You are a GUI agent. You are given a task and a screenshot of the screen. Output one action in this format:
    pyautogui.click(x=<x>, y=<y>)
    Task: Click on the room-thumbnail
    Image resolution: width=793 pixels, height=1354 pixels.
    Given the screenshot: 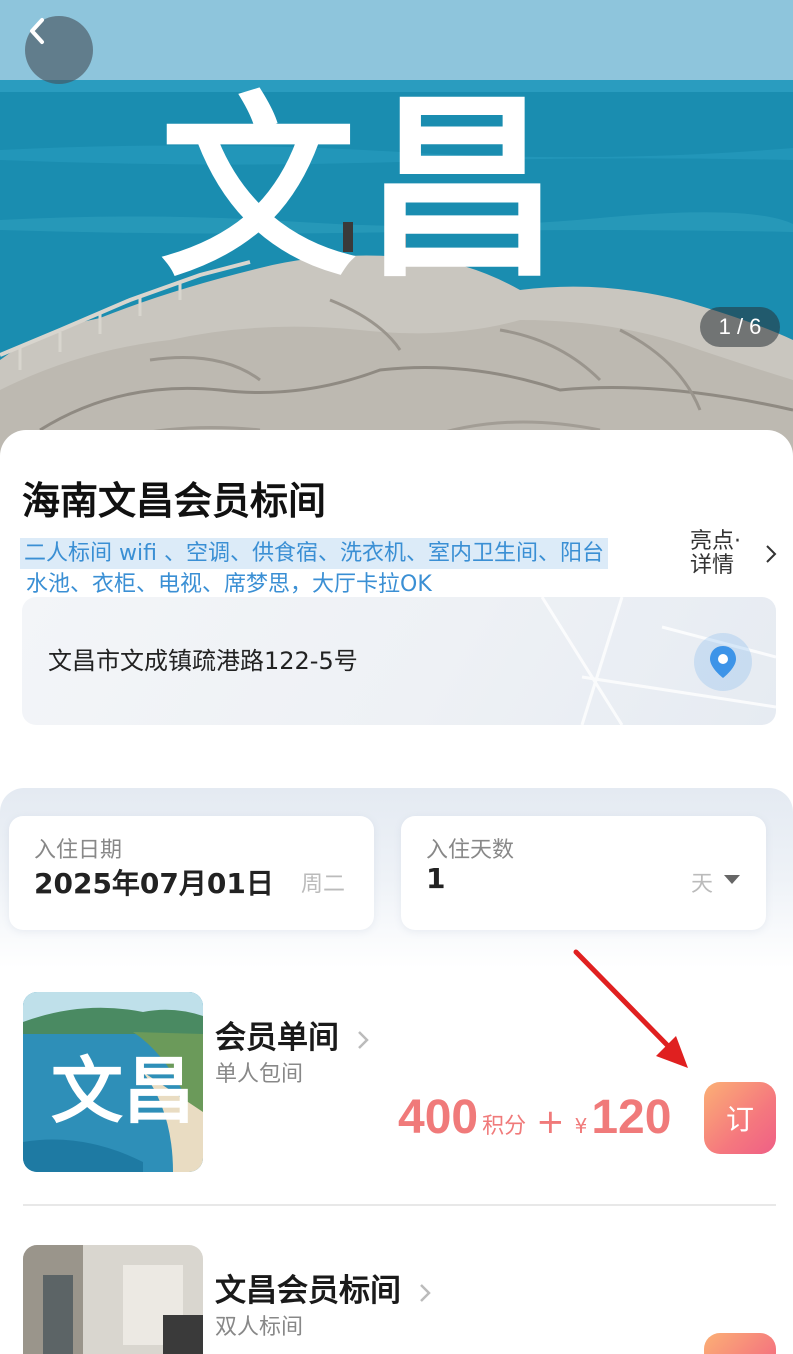 What is the action you would take?
    pyautogui.click(x=113, y=1299)
    